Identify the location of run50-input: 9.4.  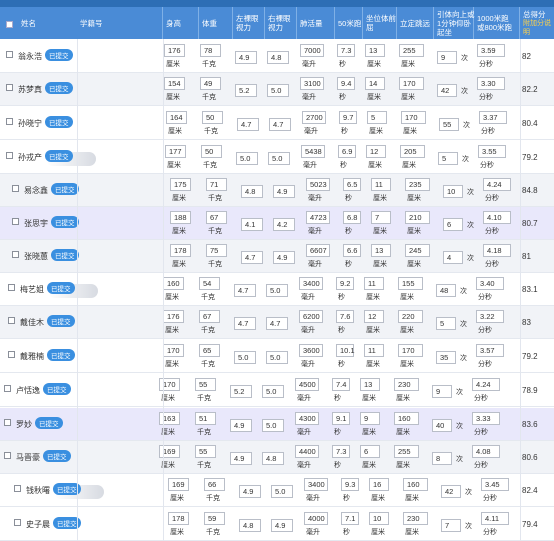
(346, 83).